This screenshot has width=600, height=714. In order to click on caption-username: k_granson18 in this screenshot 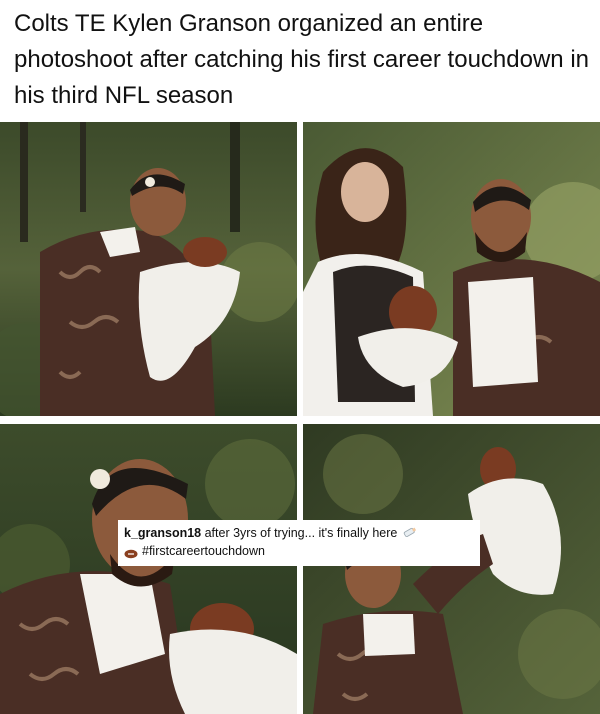, I will do `click(162, 533)`.